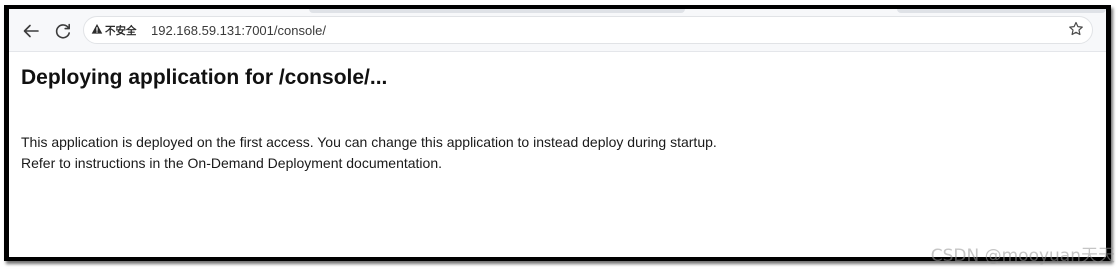  I want to click on security-label: 不安全, so click(121, 31).